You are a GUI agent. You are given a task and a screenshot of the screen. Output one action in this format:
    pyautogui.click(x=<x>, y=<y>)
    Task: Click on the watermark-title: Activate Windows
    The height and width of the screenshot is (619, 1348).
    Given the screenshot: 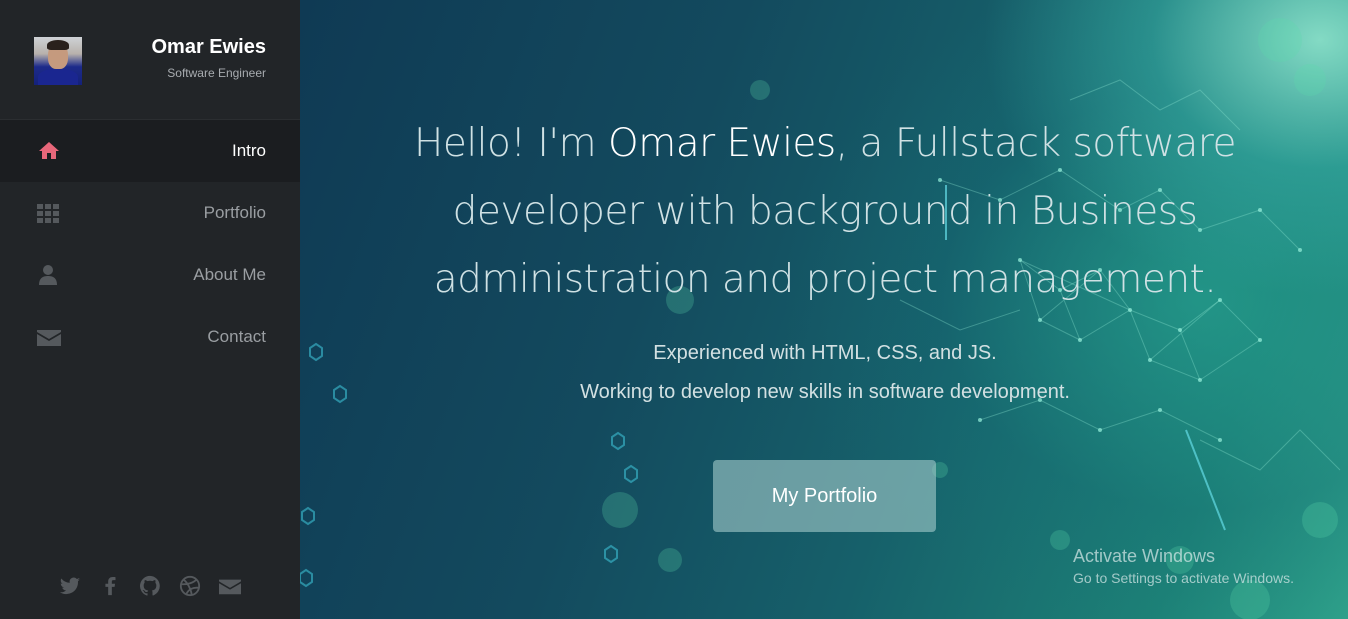 What is the action you would take?
    pyautogui.click(x=1144, y=556)
    